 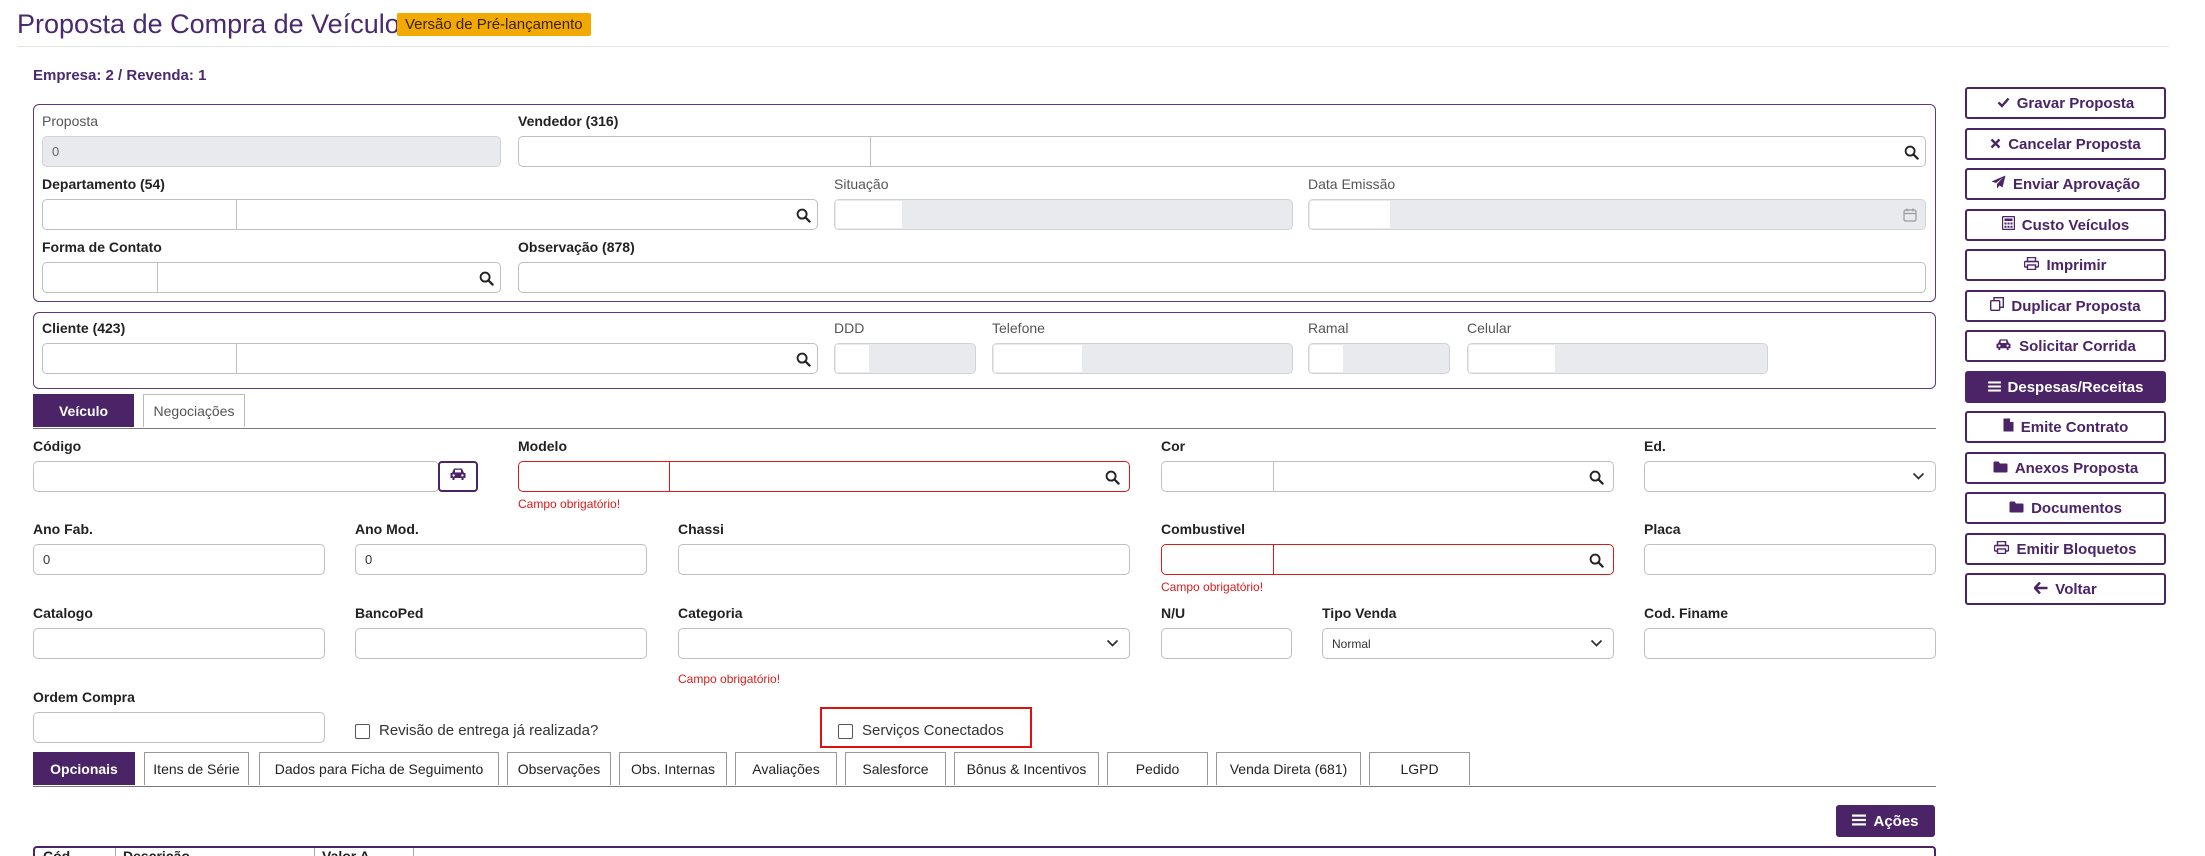 I want to click on duplicar-proposta-button: Duplicar Proposta, so click(x=2065, y=306).